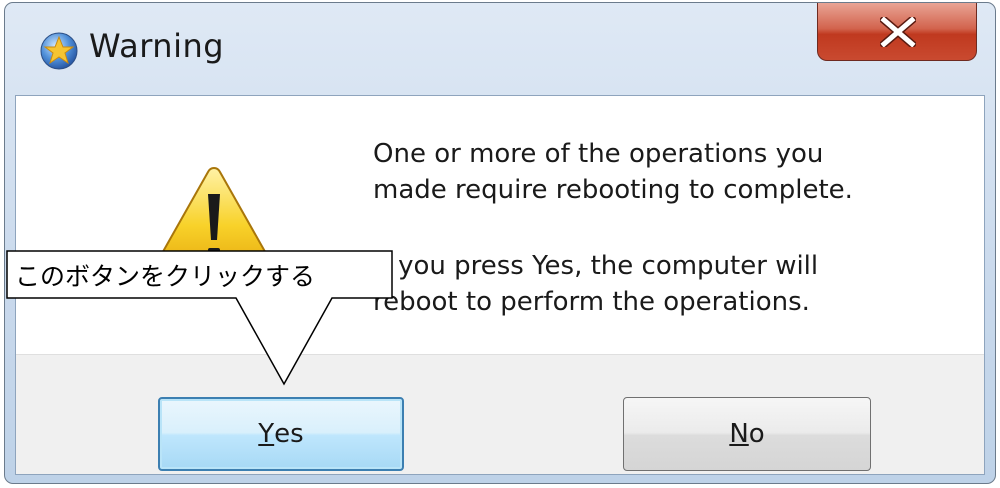  I want to click on window-title: Warning, so click(157, 46).